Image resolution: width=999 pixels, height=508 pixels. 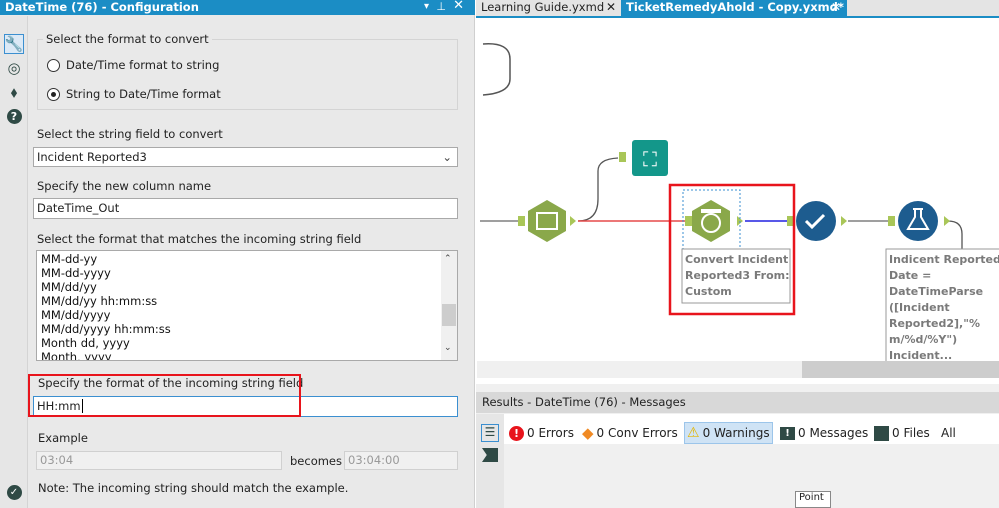 What do you see at coordinates (737, 402) in the screenshot?
I see `results-title: Results - DateTime (76) - Messages` at bounding box center [737, 402].